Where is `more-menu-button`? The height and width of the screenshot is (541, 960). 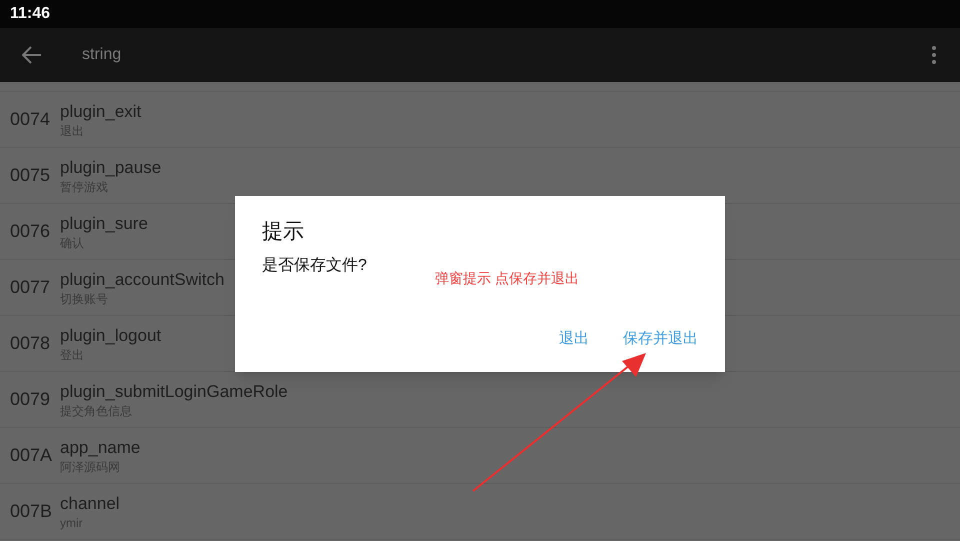
more-menu-button is located at coordinates (934, 55).